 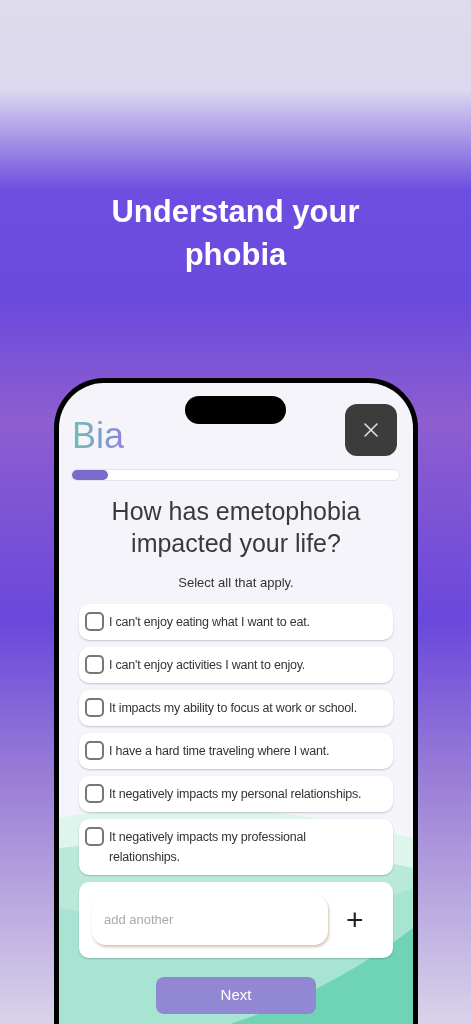 What do you see at coordinates (235, 233) in the screenshot?
I see `headline: Understand your phobia` at bounding box center [235, 233].